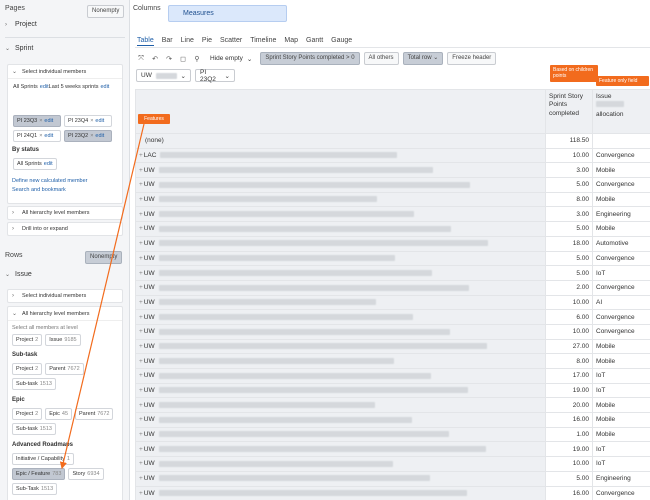  What do you see at coordinates (63, 340) in the screenshot?
I see `level-chip: Issue 9185` at bounding box center [63, 340].